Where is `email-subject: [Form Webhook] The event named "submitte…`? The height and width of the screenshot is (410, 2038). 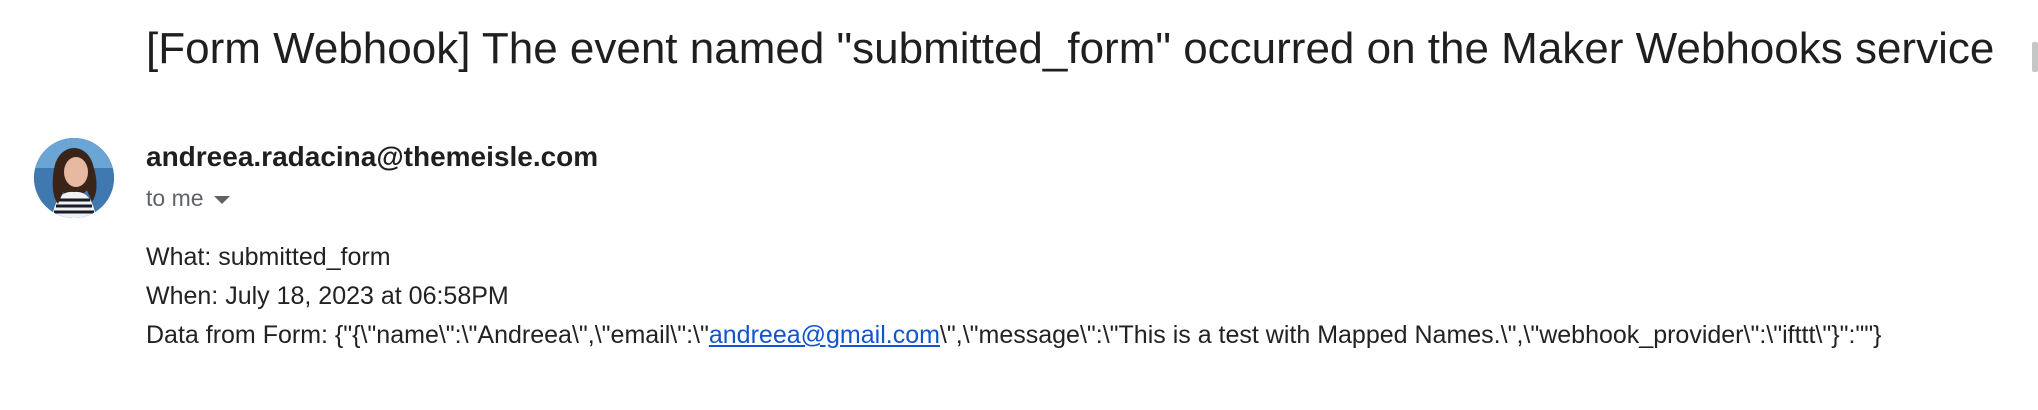
email-subject: [Form Webhook] The event named "submitte… is located at coordinates (1070, 48).